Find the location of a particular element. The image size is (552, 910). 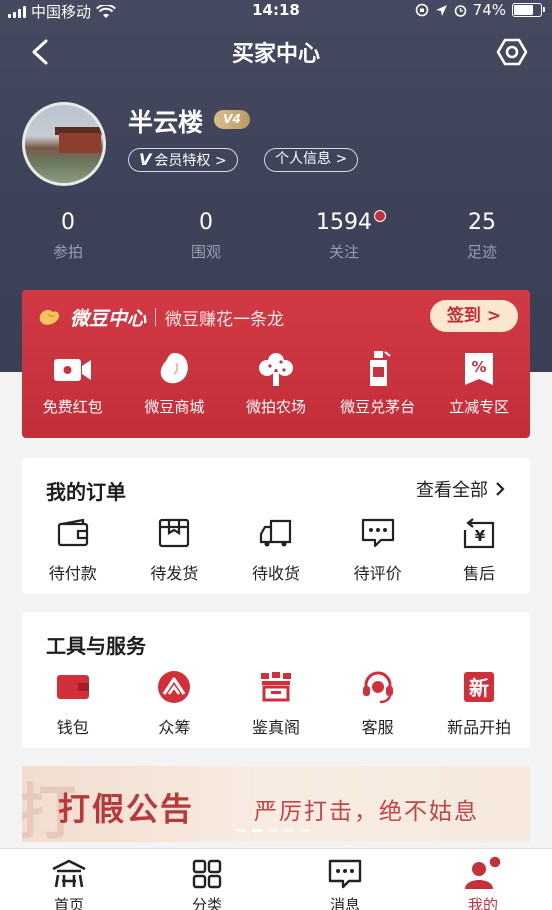

new-icon: 新 is located at coordinates (479, 687).